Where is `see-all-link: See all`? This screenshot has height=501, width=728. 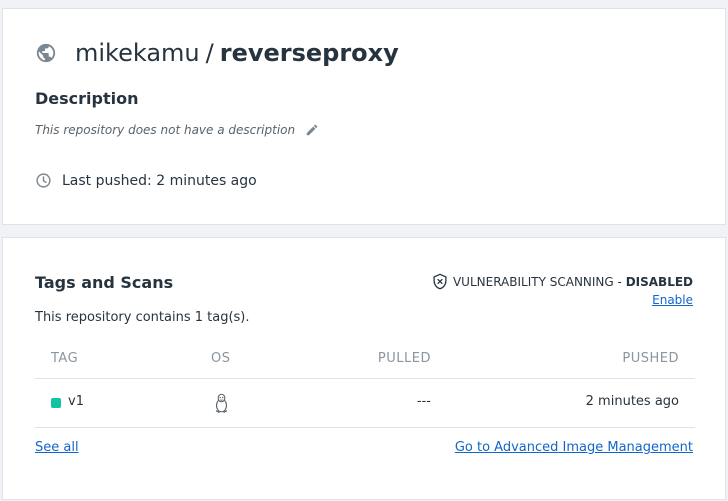 see-all-link: See all is located at coordinates (57, 447).